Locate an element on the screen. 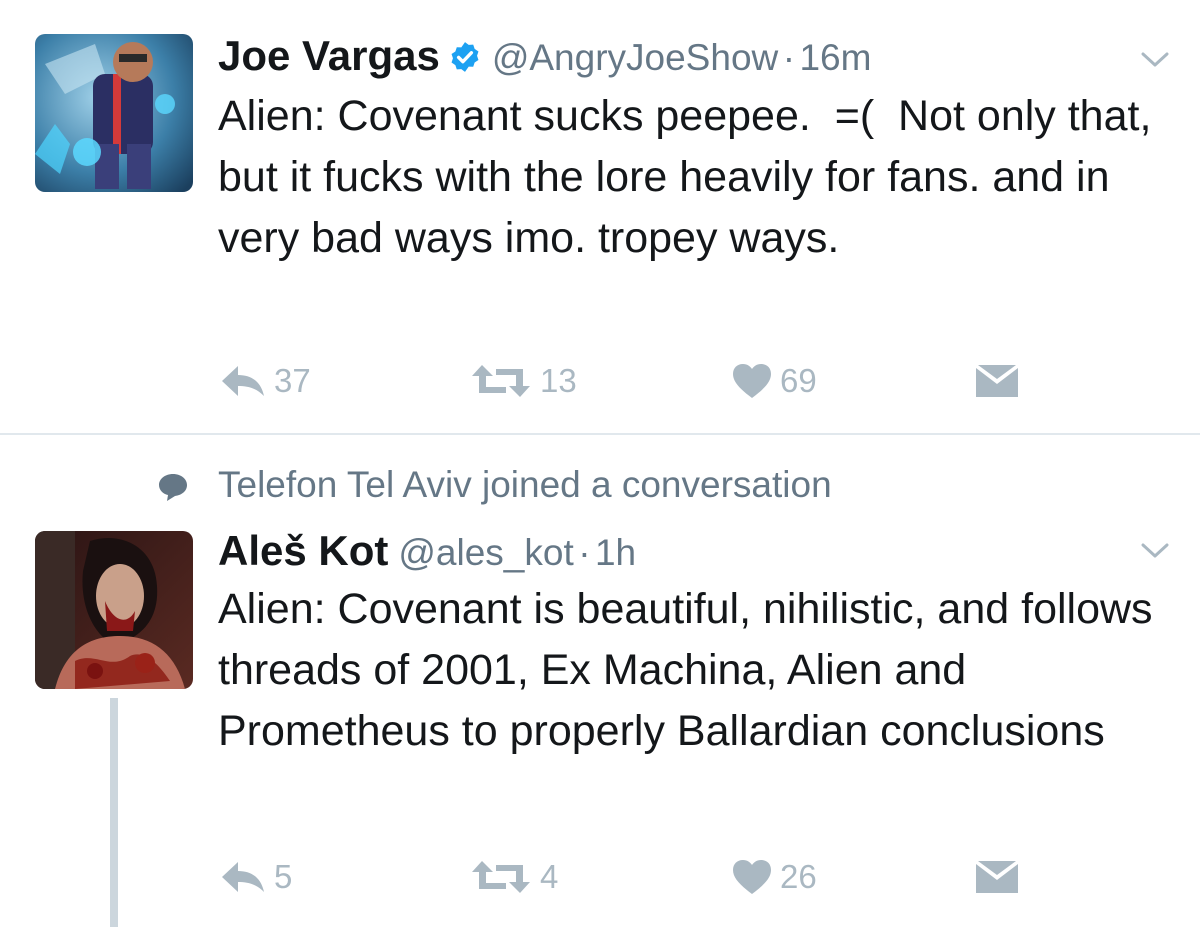 The image size is (1200, 927). speech-bubble-icon is located at coordinates (173, 487).